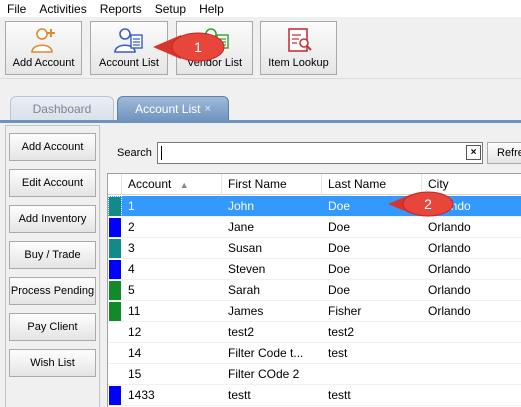  Describe the element at coordinates (52, 255) in the screenshot. I see `side-buy-trade-button: Buy / Trade` at that location.